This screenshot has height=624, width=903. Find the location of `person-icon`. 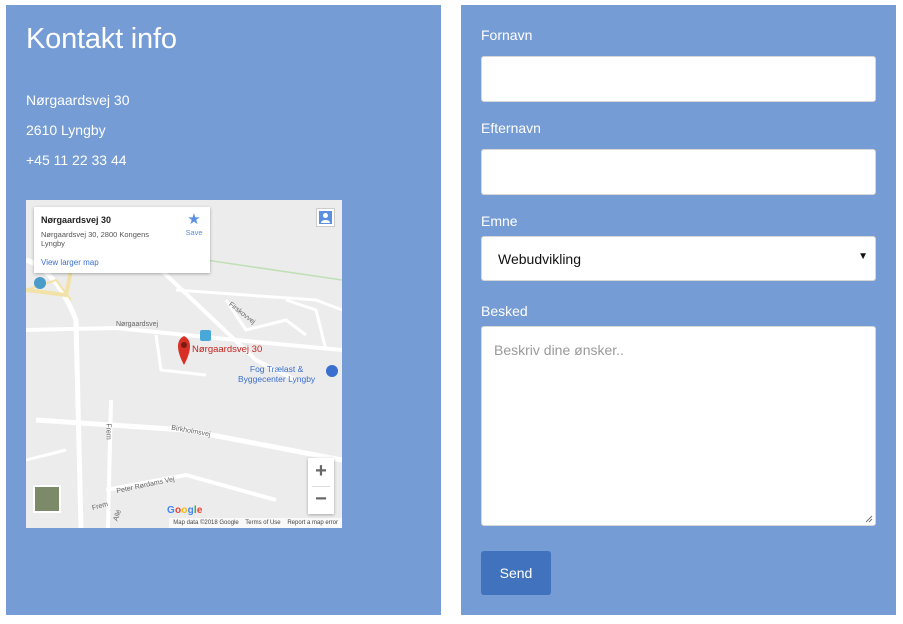

person-icon is located at coordinates (325, 217).